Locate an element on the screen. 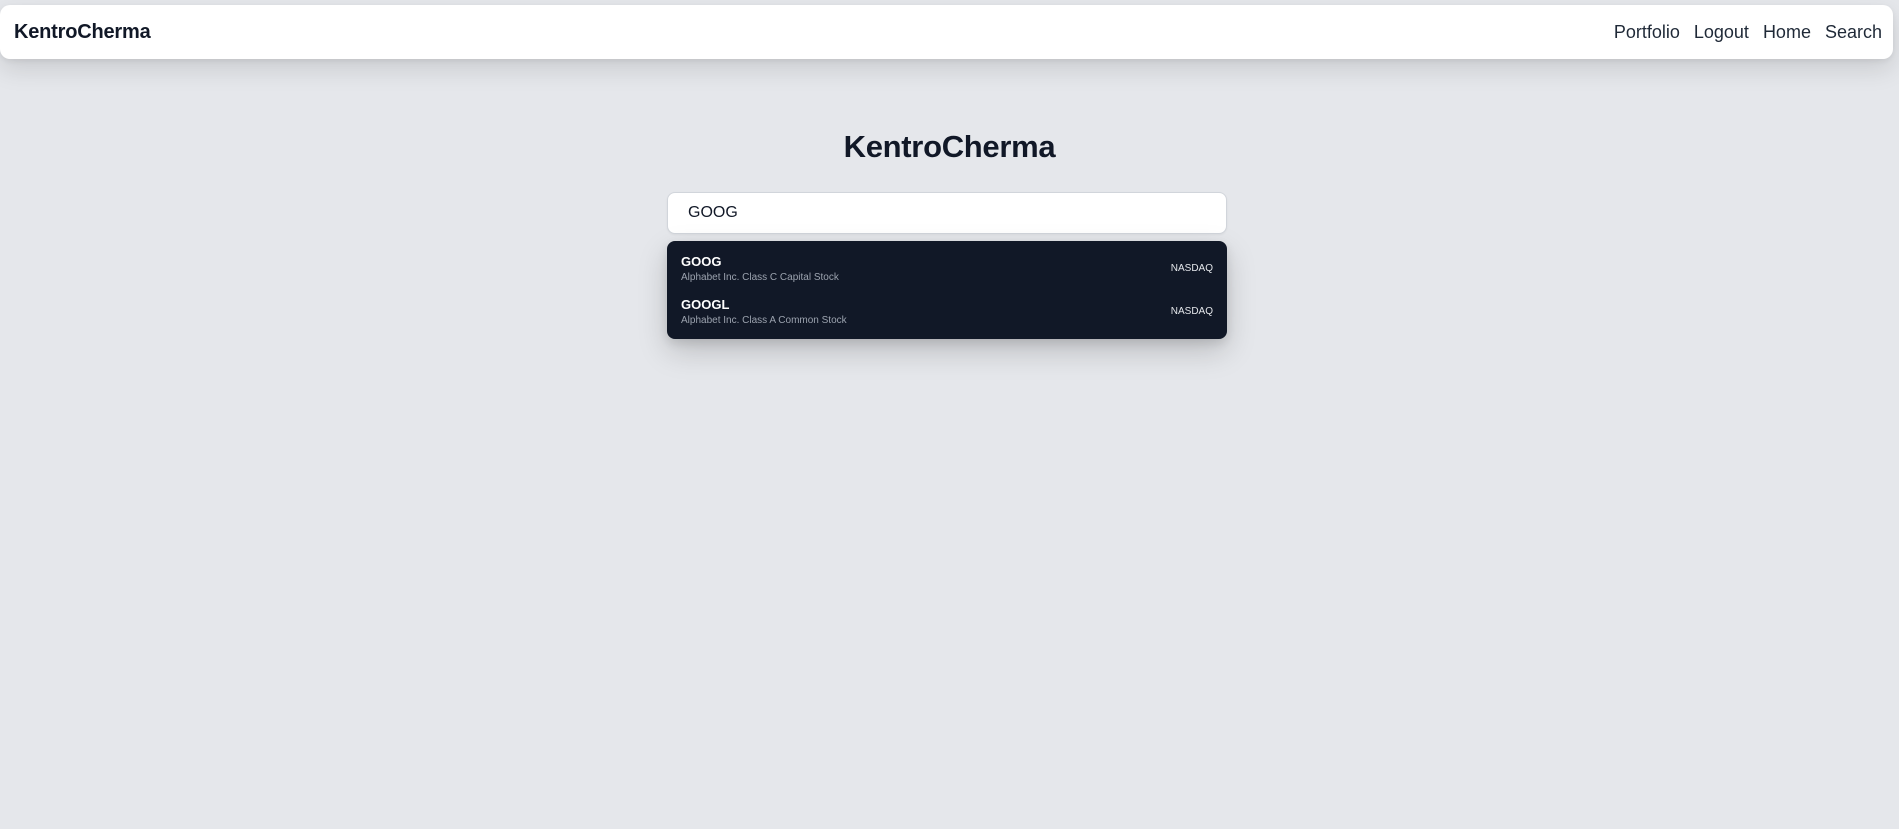  result-info: GOOGL Alphabet Inc. Class A Common Stock is located at coordinates (764, 312).